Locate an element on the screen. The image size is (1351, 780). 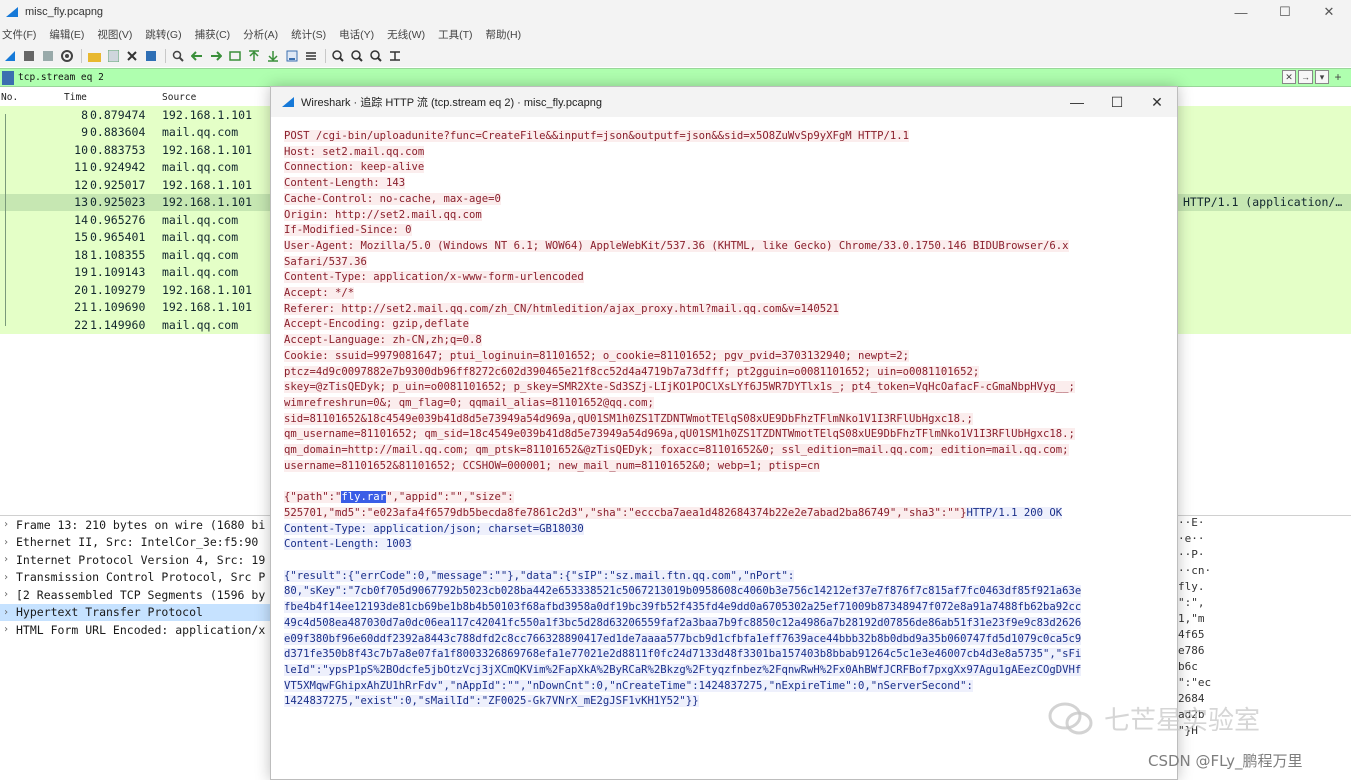
apply-filter-icon: → is located at coordinates (1305, 77).